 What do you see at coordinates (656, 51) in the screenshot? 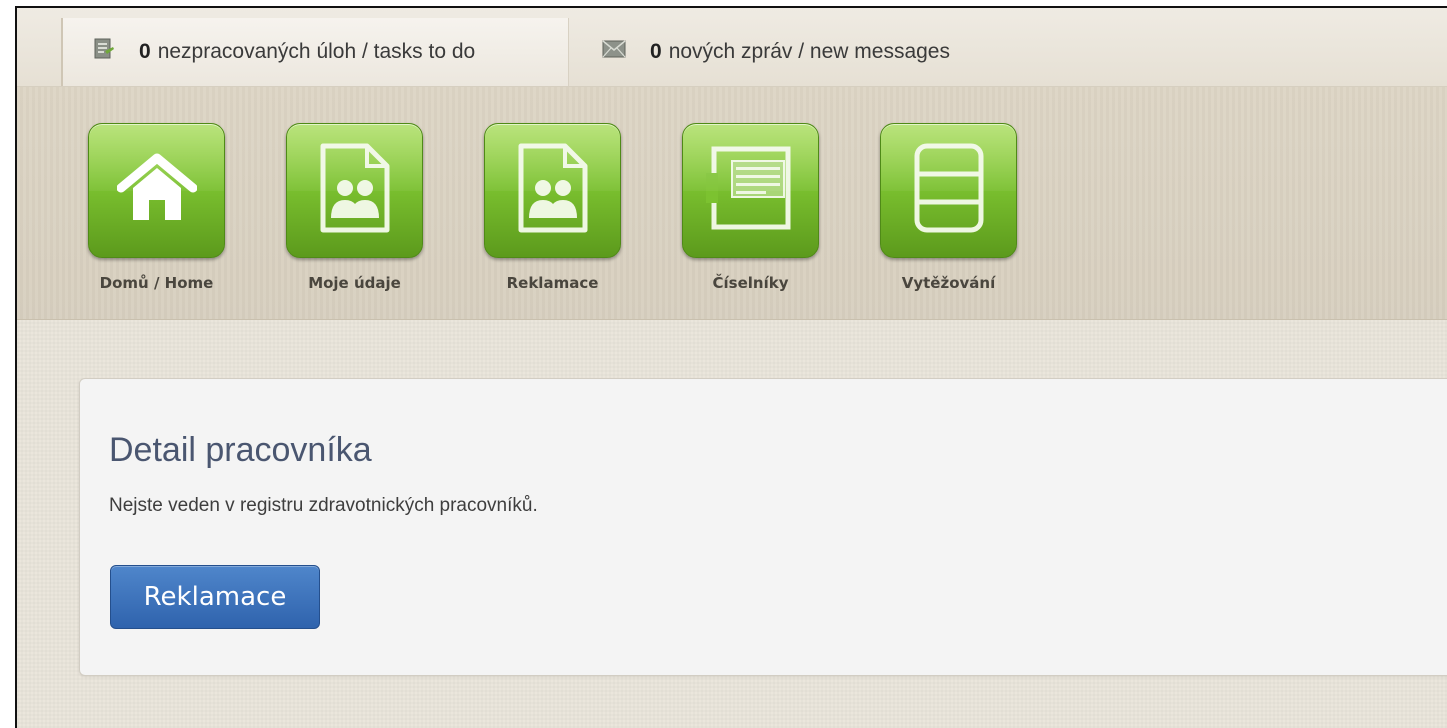
I see `messages-count: 0` at bounding box center [656, 51].